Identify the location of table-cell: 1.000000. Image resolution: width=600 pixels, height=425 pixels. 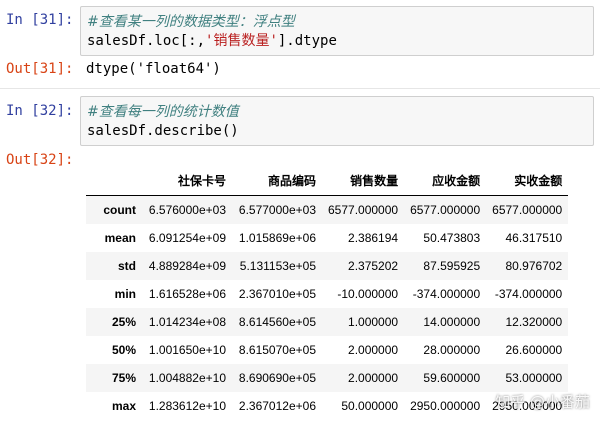
(373, 322).